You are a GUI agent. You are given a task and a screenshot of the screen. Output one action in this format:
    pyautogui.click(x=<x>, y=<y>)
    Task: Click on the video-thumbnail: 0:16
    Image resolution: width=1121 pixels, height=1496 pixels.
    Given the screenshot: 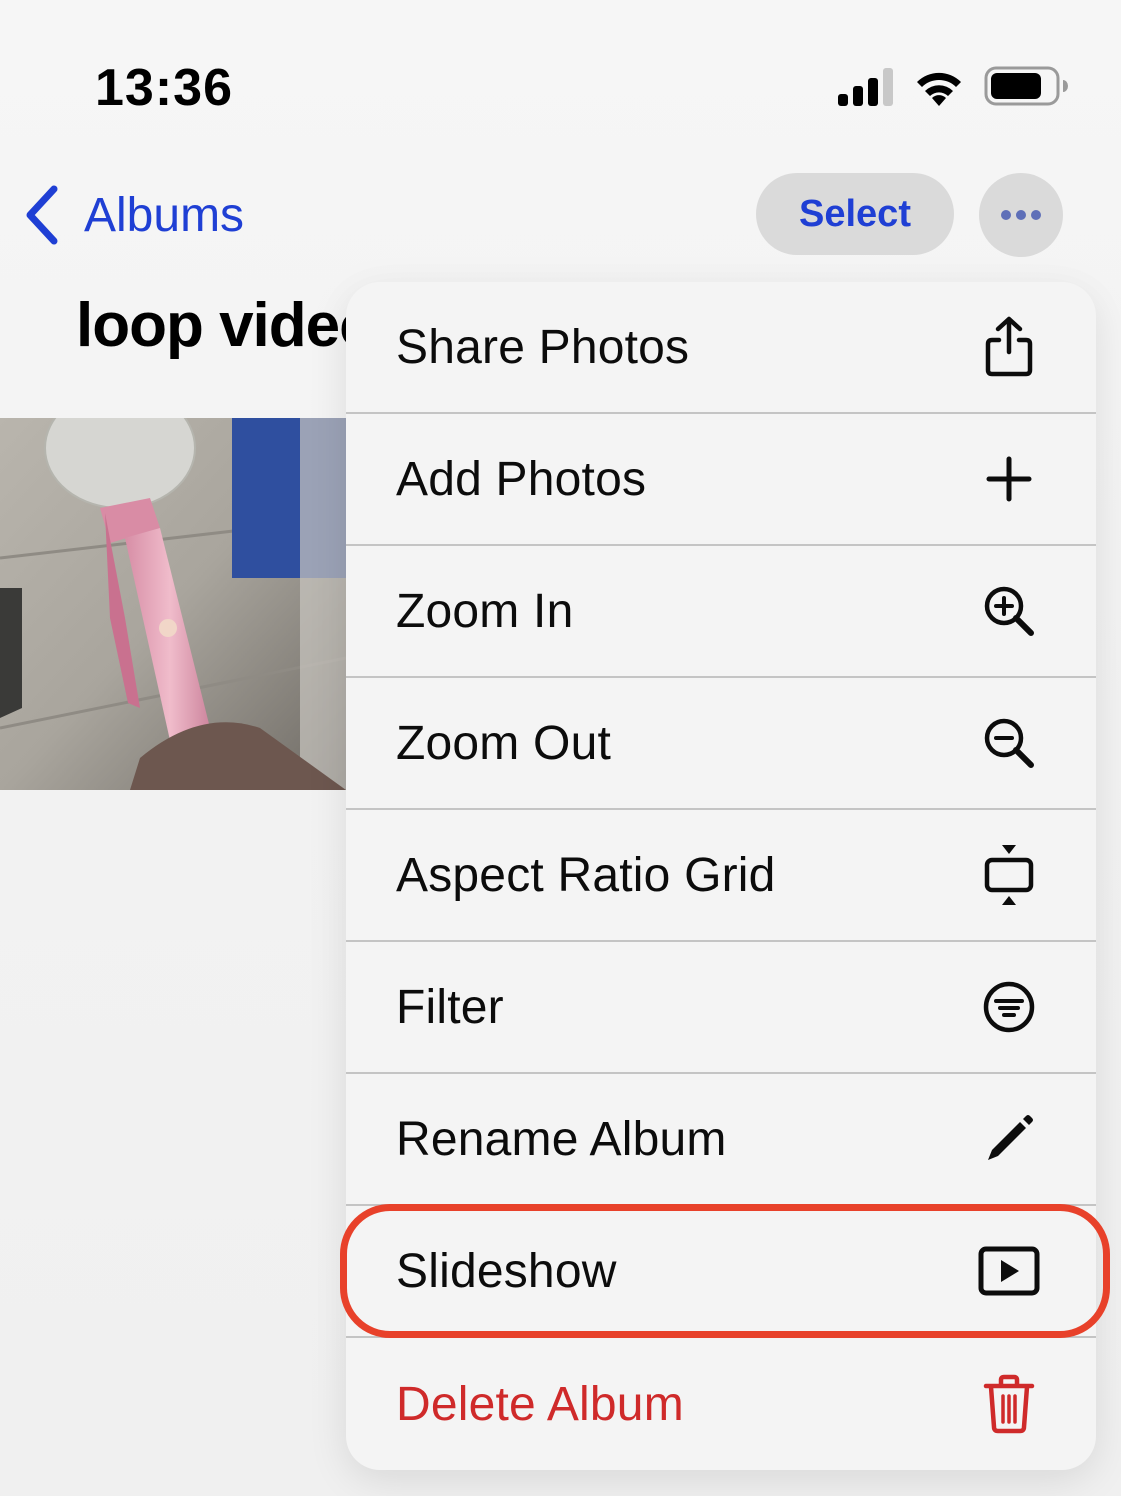 What is the action you would take?
    pyautogui.click(x=173, y=604)
    